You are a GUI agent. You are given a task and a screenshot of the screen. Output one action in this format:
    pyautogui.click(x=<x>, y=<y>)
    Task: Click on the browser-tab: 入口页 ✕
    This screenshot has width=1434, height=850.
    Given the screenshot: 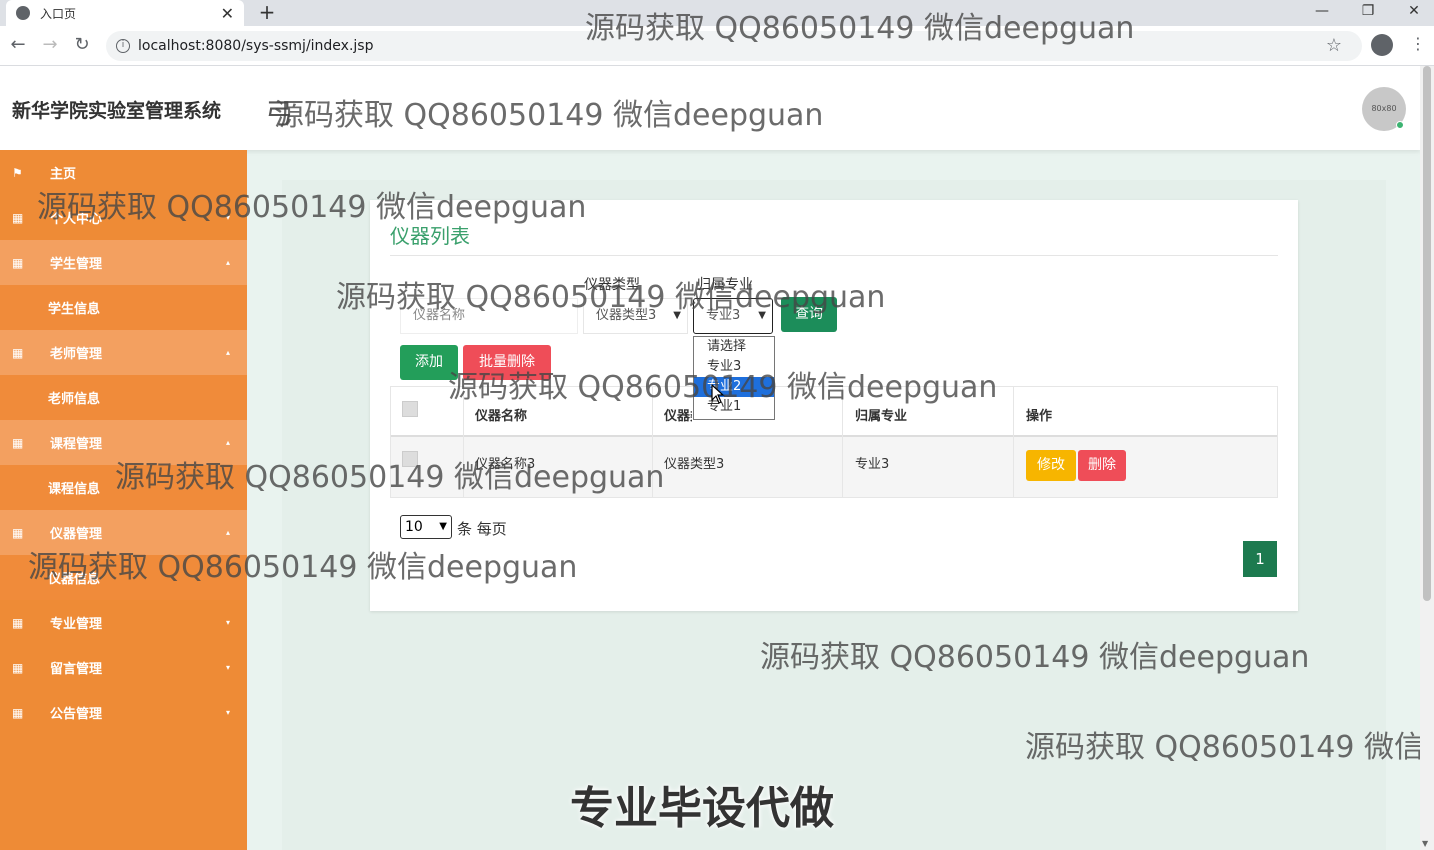 What is the action you would take?
    pyautogui.click(x=125, y=13)
    